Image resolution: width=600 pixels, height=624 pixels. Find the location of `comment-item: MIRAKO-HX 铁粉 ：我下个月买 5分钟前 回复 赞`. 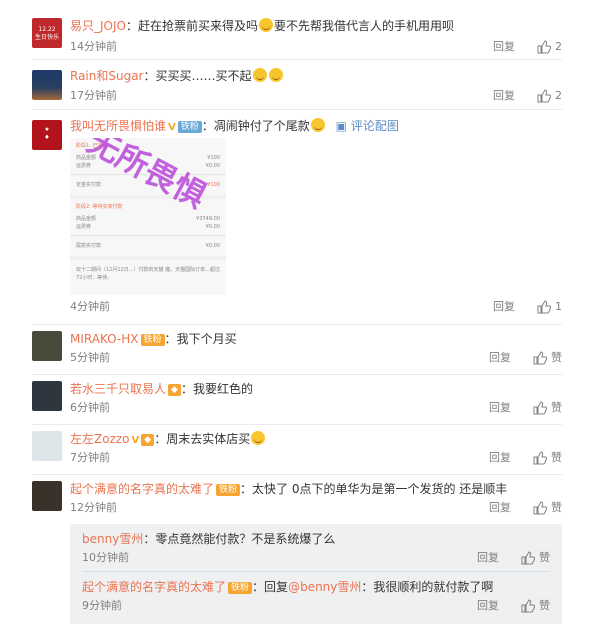

comment-item: MIRAKO-HX 铁粉 ：我下个月买 5分钟前 回复 赞 is located at coordinates (300, 350).